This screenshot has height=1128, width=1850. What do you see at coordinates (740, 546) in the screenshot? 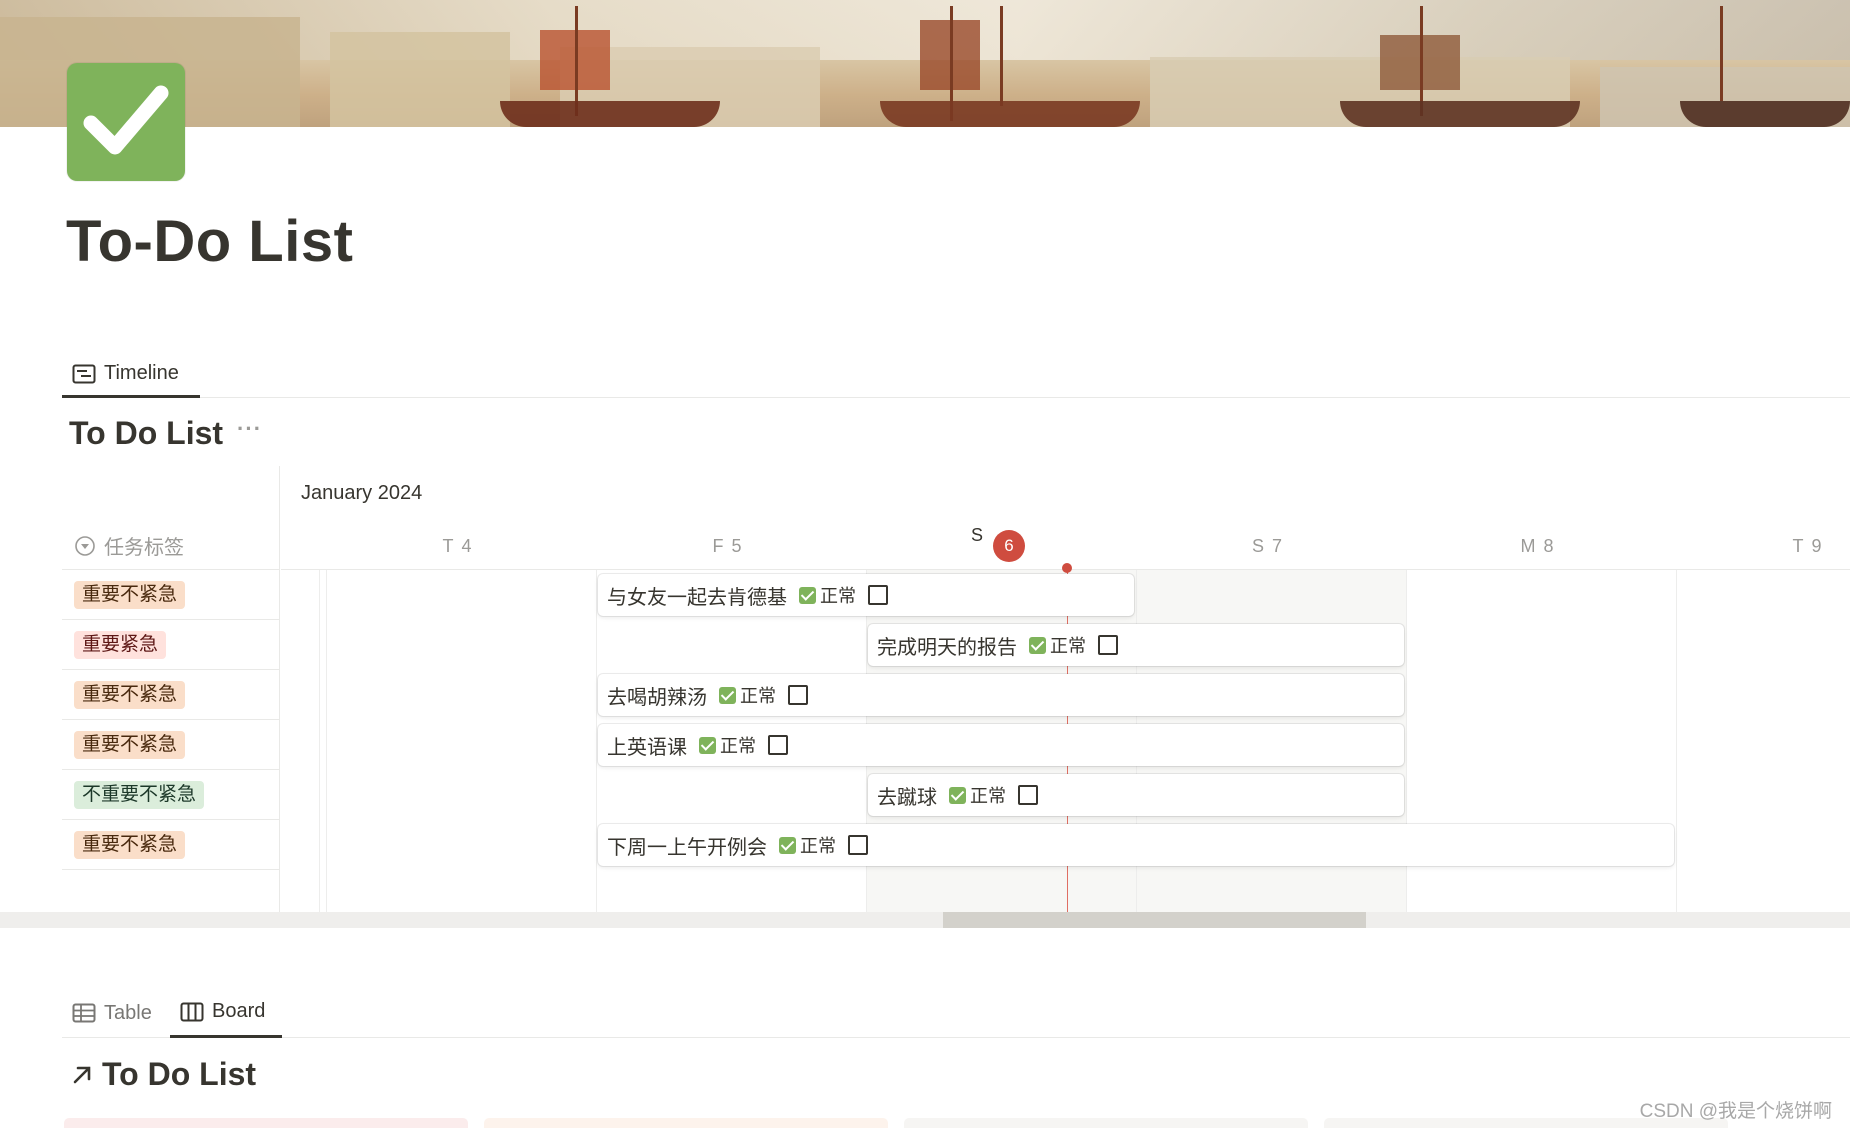
I see `day-number-label: 5` at bounding box center [740, 546].